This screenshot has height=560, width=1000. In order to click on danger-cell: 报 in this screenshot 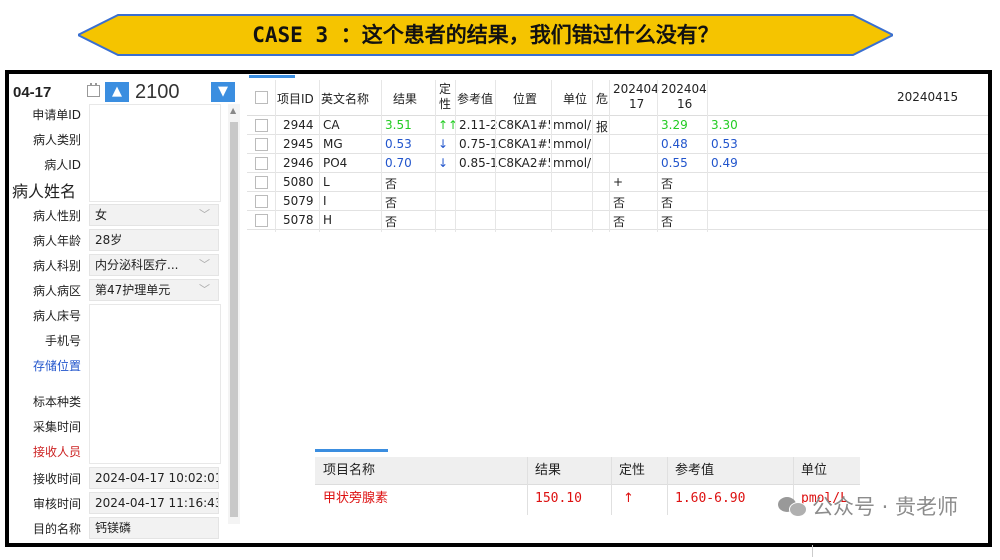, I will do `click(602, 127)`.